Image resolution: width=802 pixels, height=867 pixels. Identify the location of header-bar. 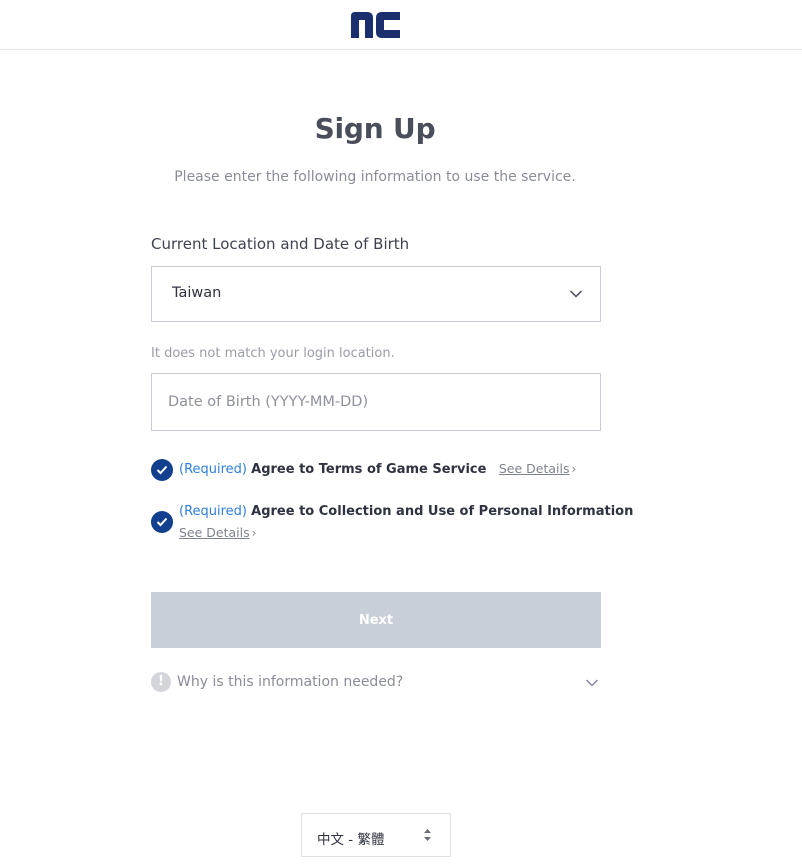
(401, 25).